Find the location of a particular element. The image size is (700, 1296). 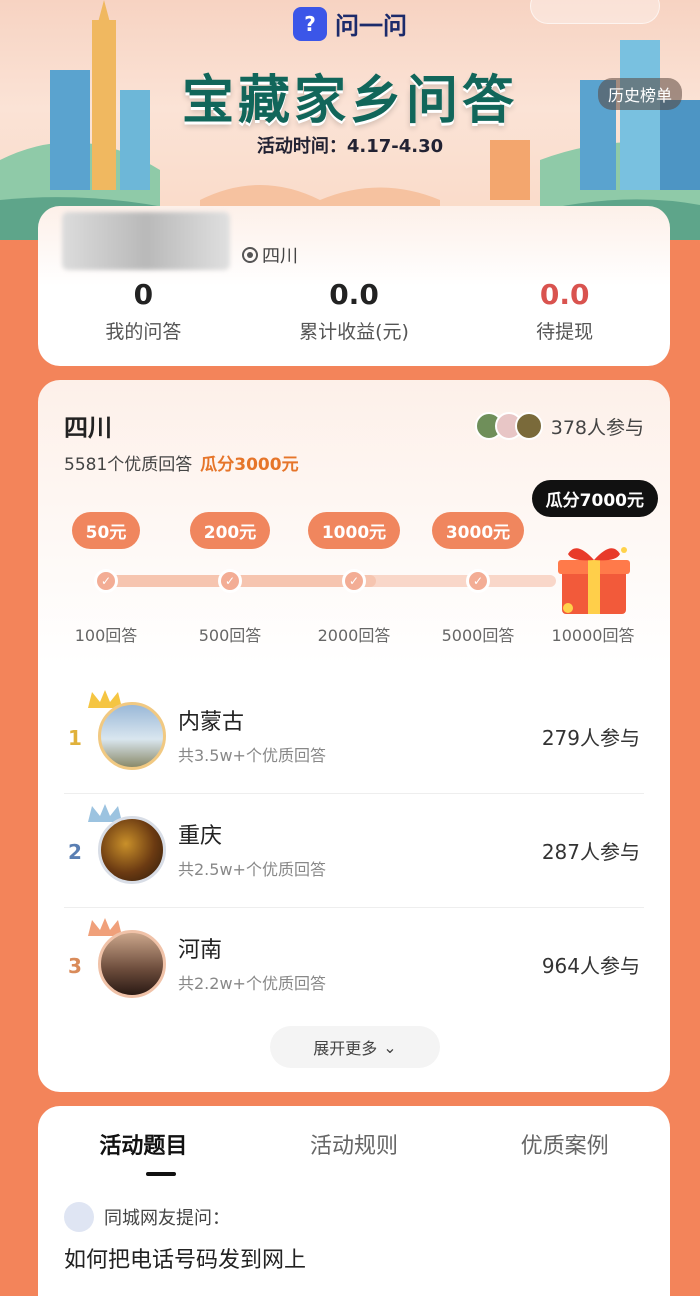

participants-count: 378人参与 is located at coordinates (597, 427).